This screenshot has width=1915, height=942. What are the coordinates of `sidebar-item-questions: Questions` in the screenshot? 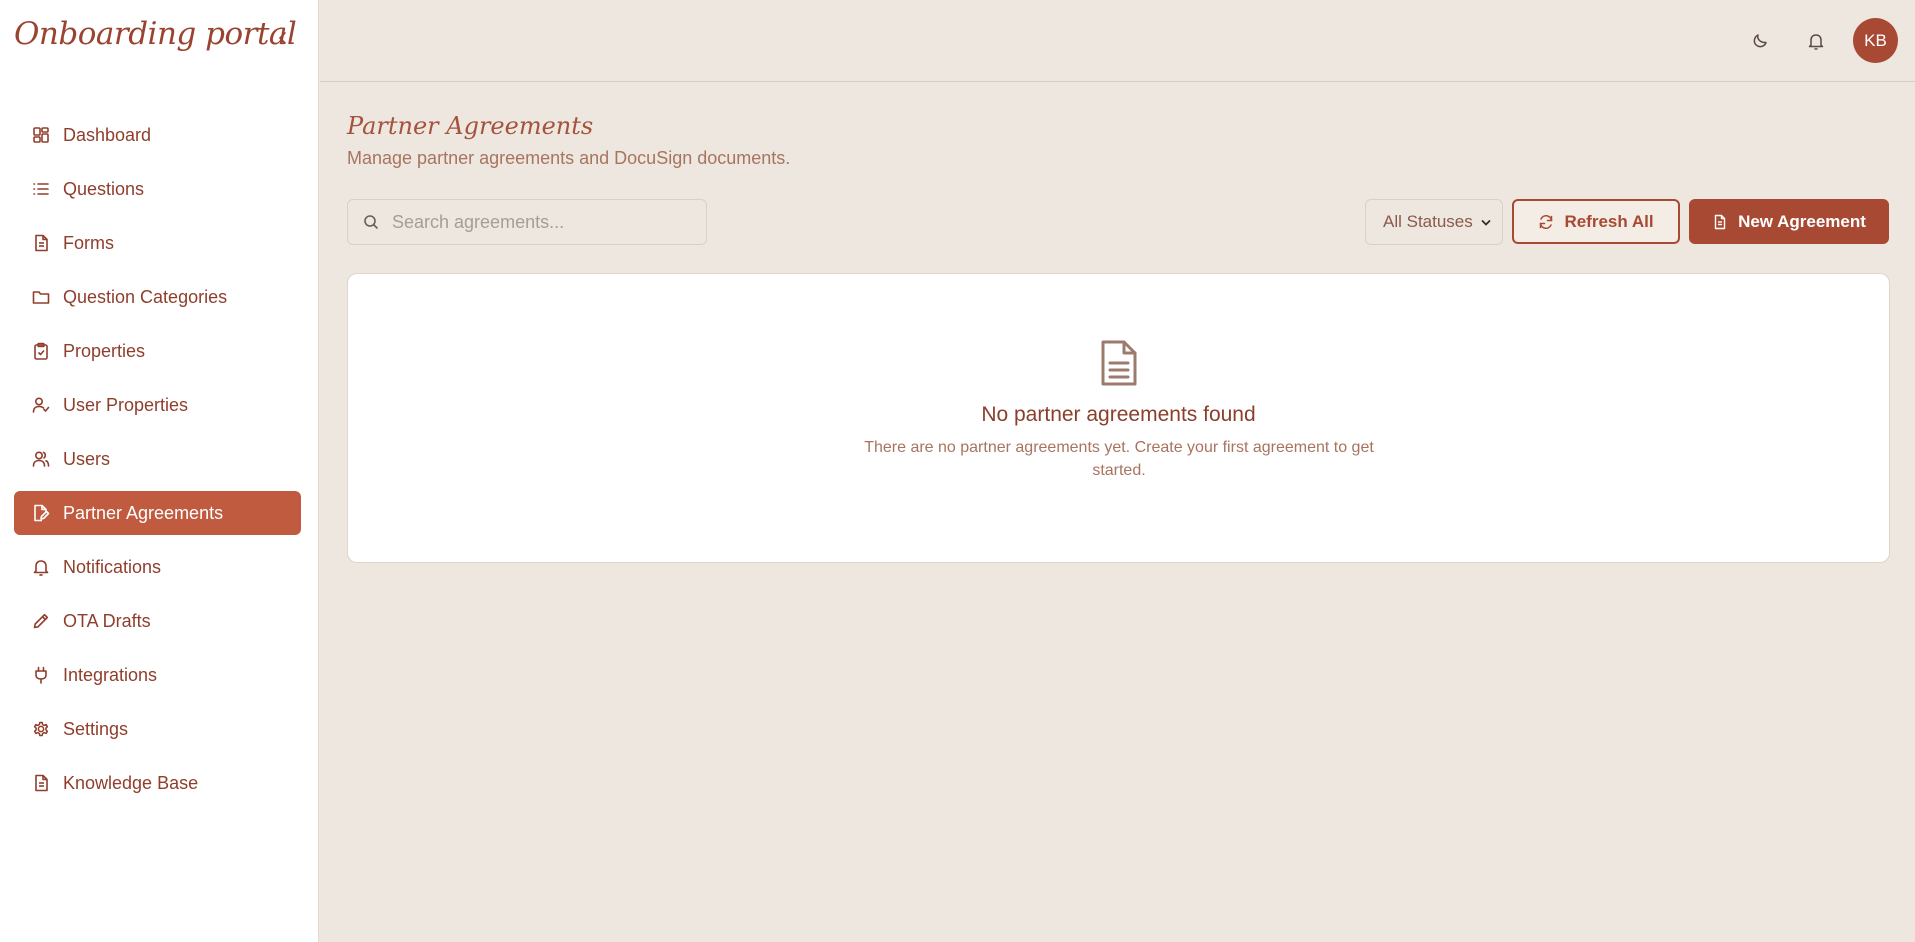 It's located at (157, 189).